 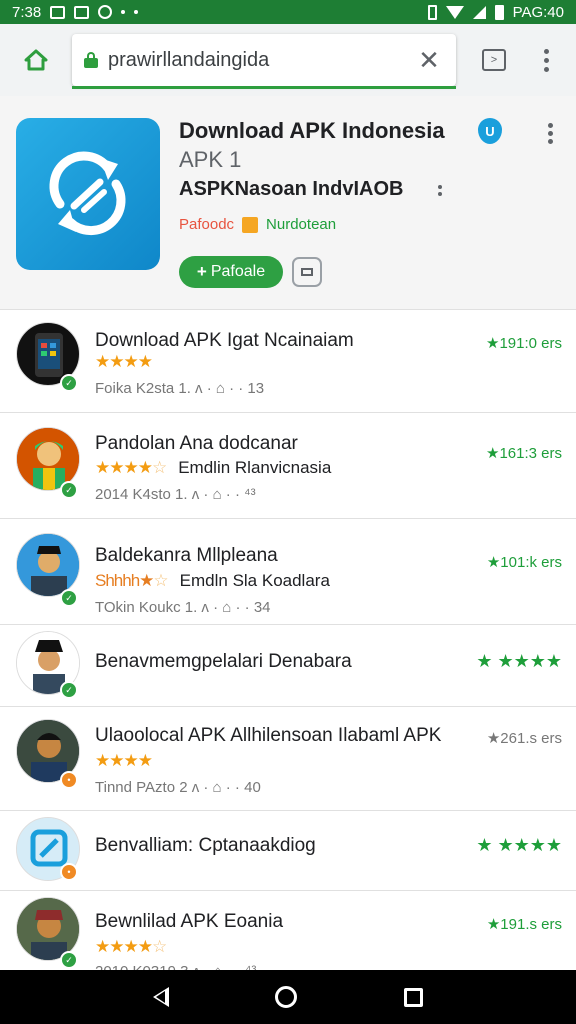 What do you see at coordinates (175, 494) in the screenshot?
I see `item-meta: 2014 K4sto 1. ʌ · ⌂ · · ⁴³` at bounding box center [175, 494].